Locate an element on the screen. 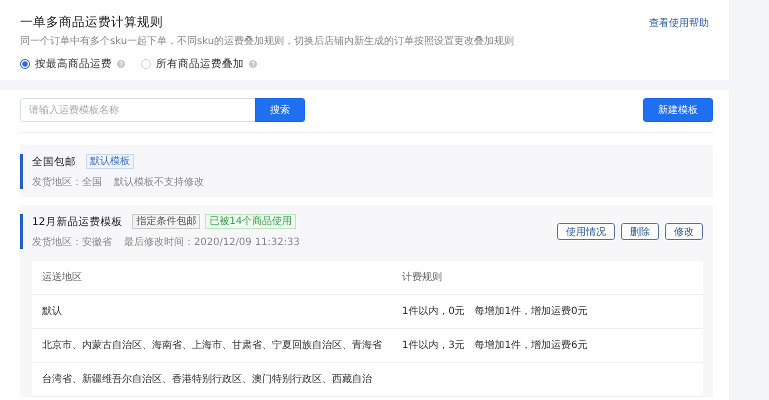 Image resolution: width=769 pixels, height=400 pixels. search-button: 搜索 is located at coordinates (280, 110).